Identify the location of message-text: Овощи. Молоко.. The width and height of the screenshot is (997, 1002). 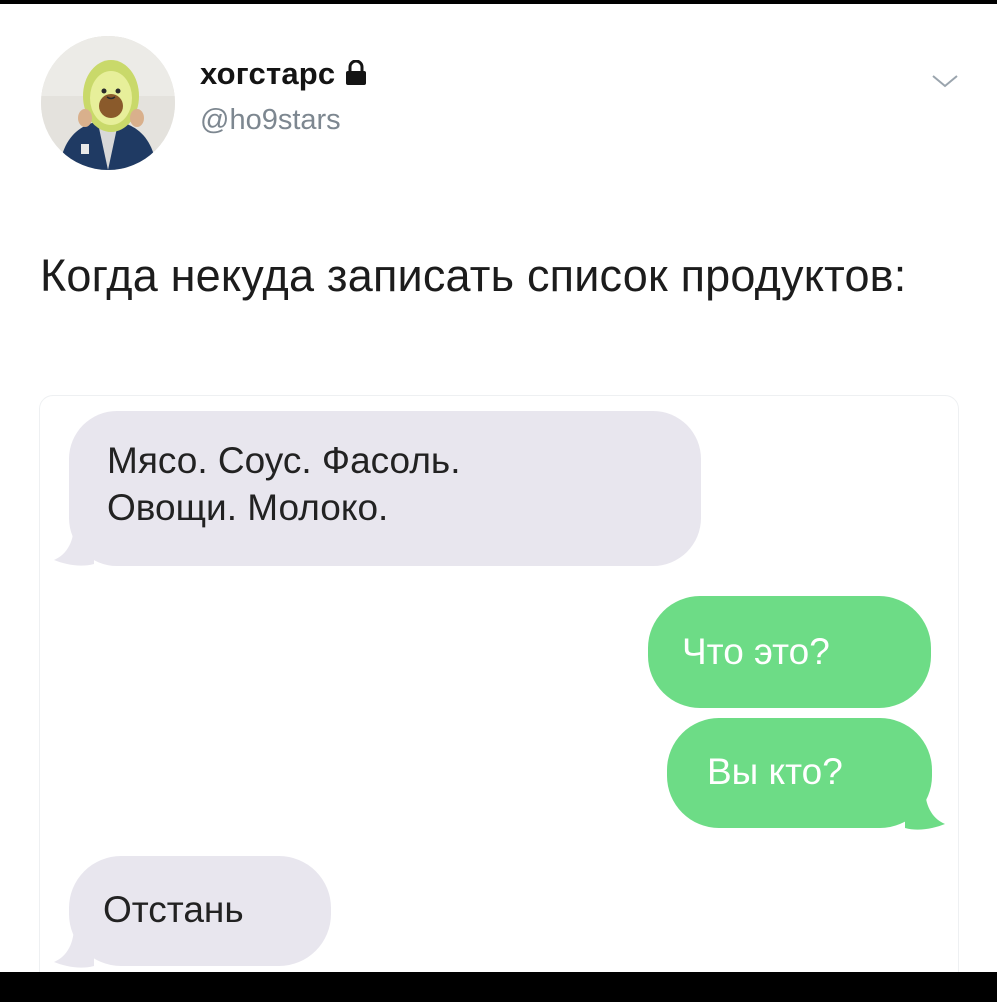
(248, 507).